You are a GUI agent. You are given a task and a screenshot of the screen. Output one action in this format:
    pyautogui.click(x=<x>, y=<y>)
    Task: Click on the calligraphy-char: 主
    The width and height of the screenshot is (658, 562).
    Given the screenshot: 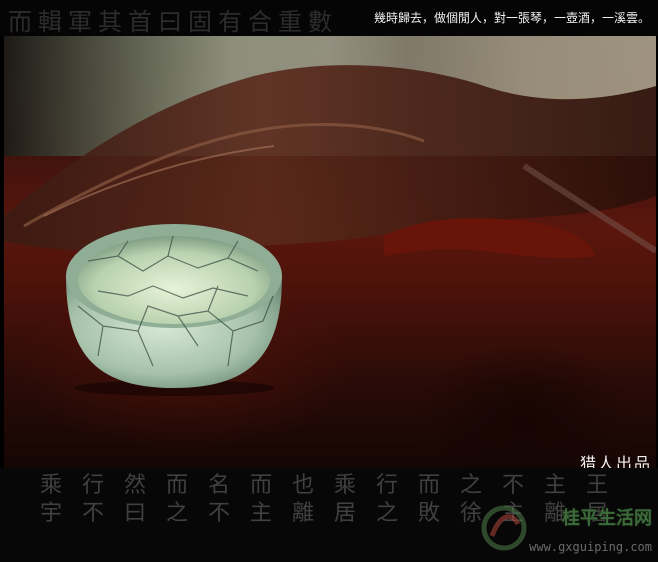 What is the action you would take?
    pyautogui.click(x=260, y=513)
    